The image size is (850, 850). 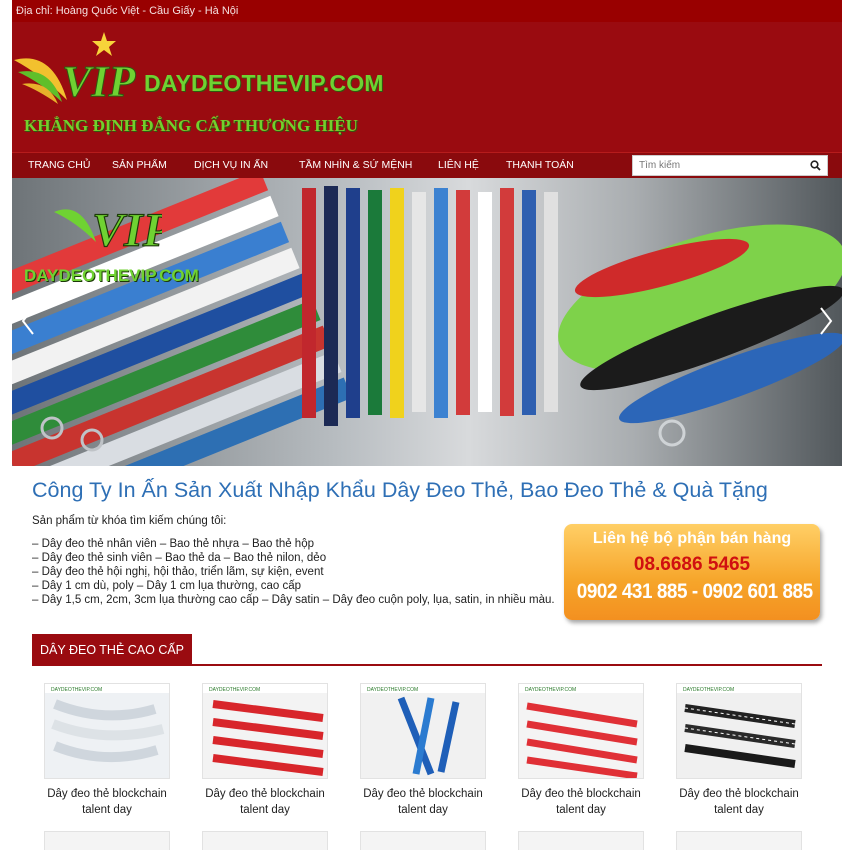 What do you see at coordinates (28, 321) in the screenshot?
I see `slider-prev-icon` at bounding box center [28, 321].